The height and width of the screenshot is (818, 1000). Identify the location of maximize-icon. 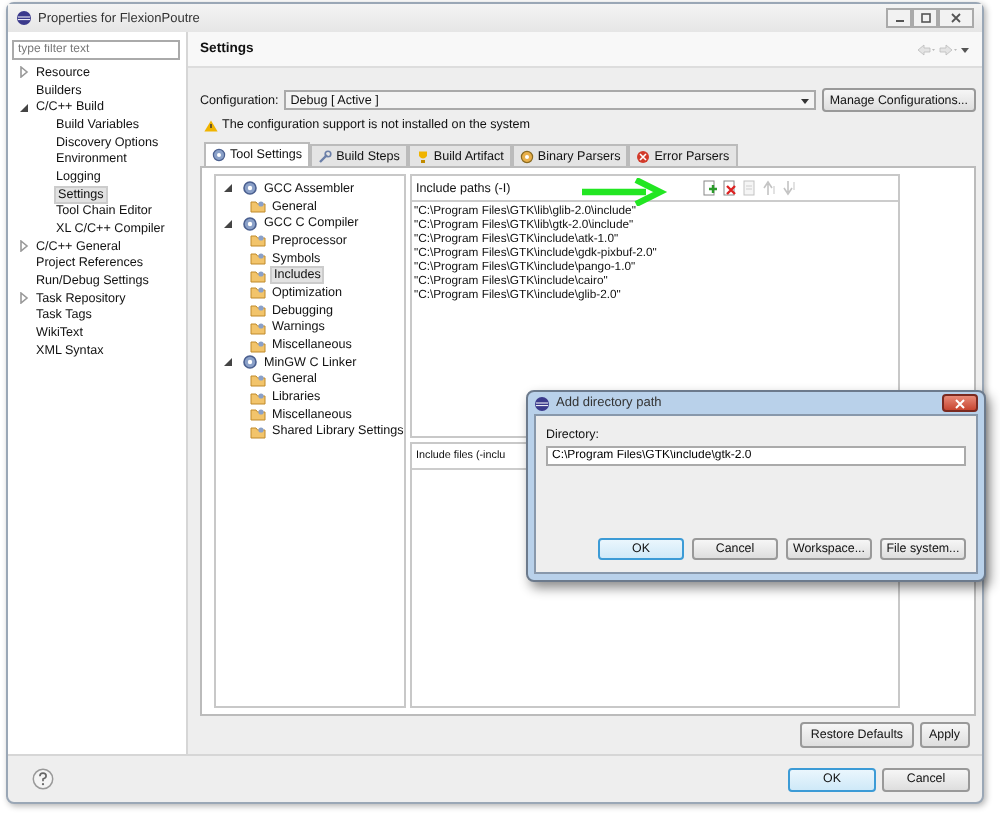
(925, 18).